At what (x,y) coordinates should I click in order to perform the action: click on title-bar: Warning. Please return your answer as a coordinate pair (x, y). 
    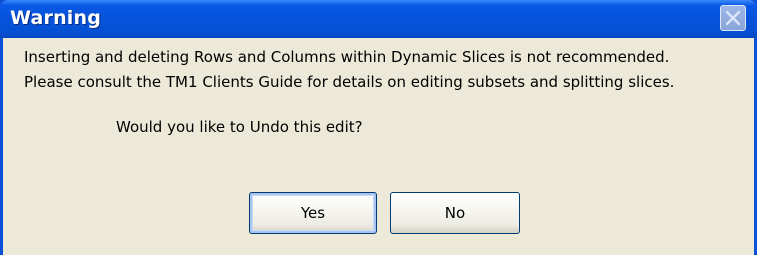
    Looking at the image, I should click on (378, 19).